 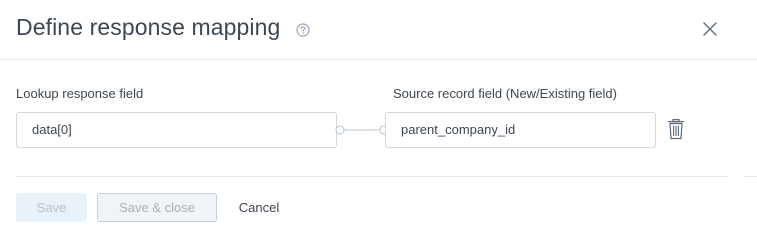 I want to click on source-record-field-input: parent_company_id, so click(x=520, y=130).